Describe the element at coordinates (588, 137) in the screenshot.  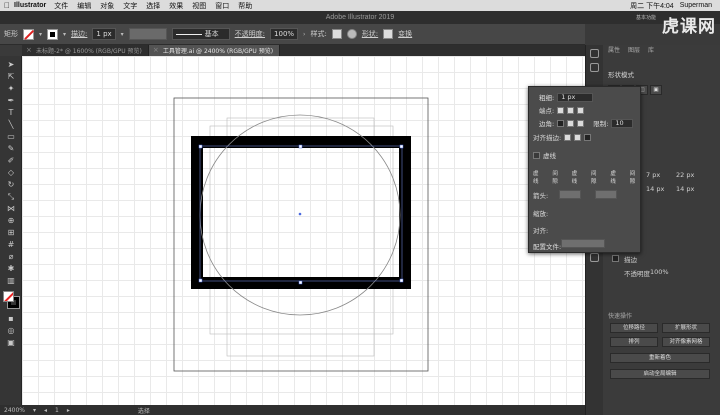
I see `align-outside-icon` at that location.